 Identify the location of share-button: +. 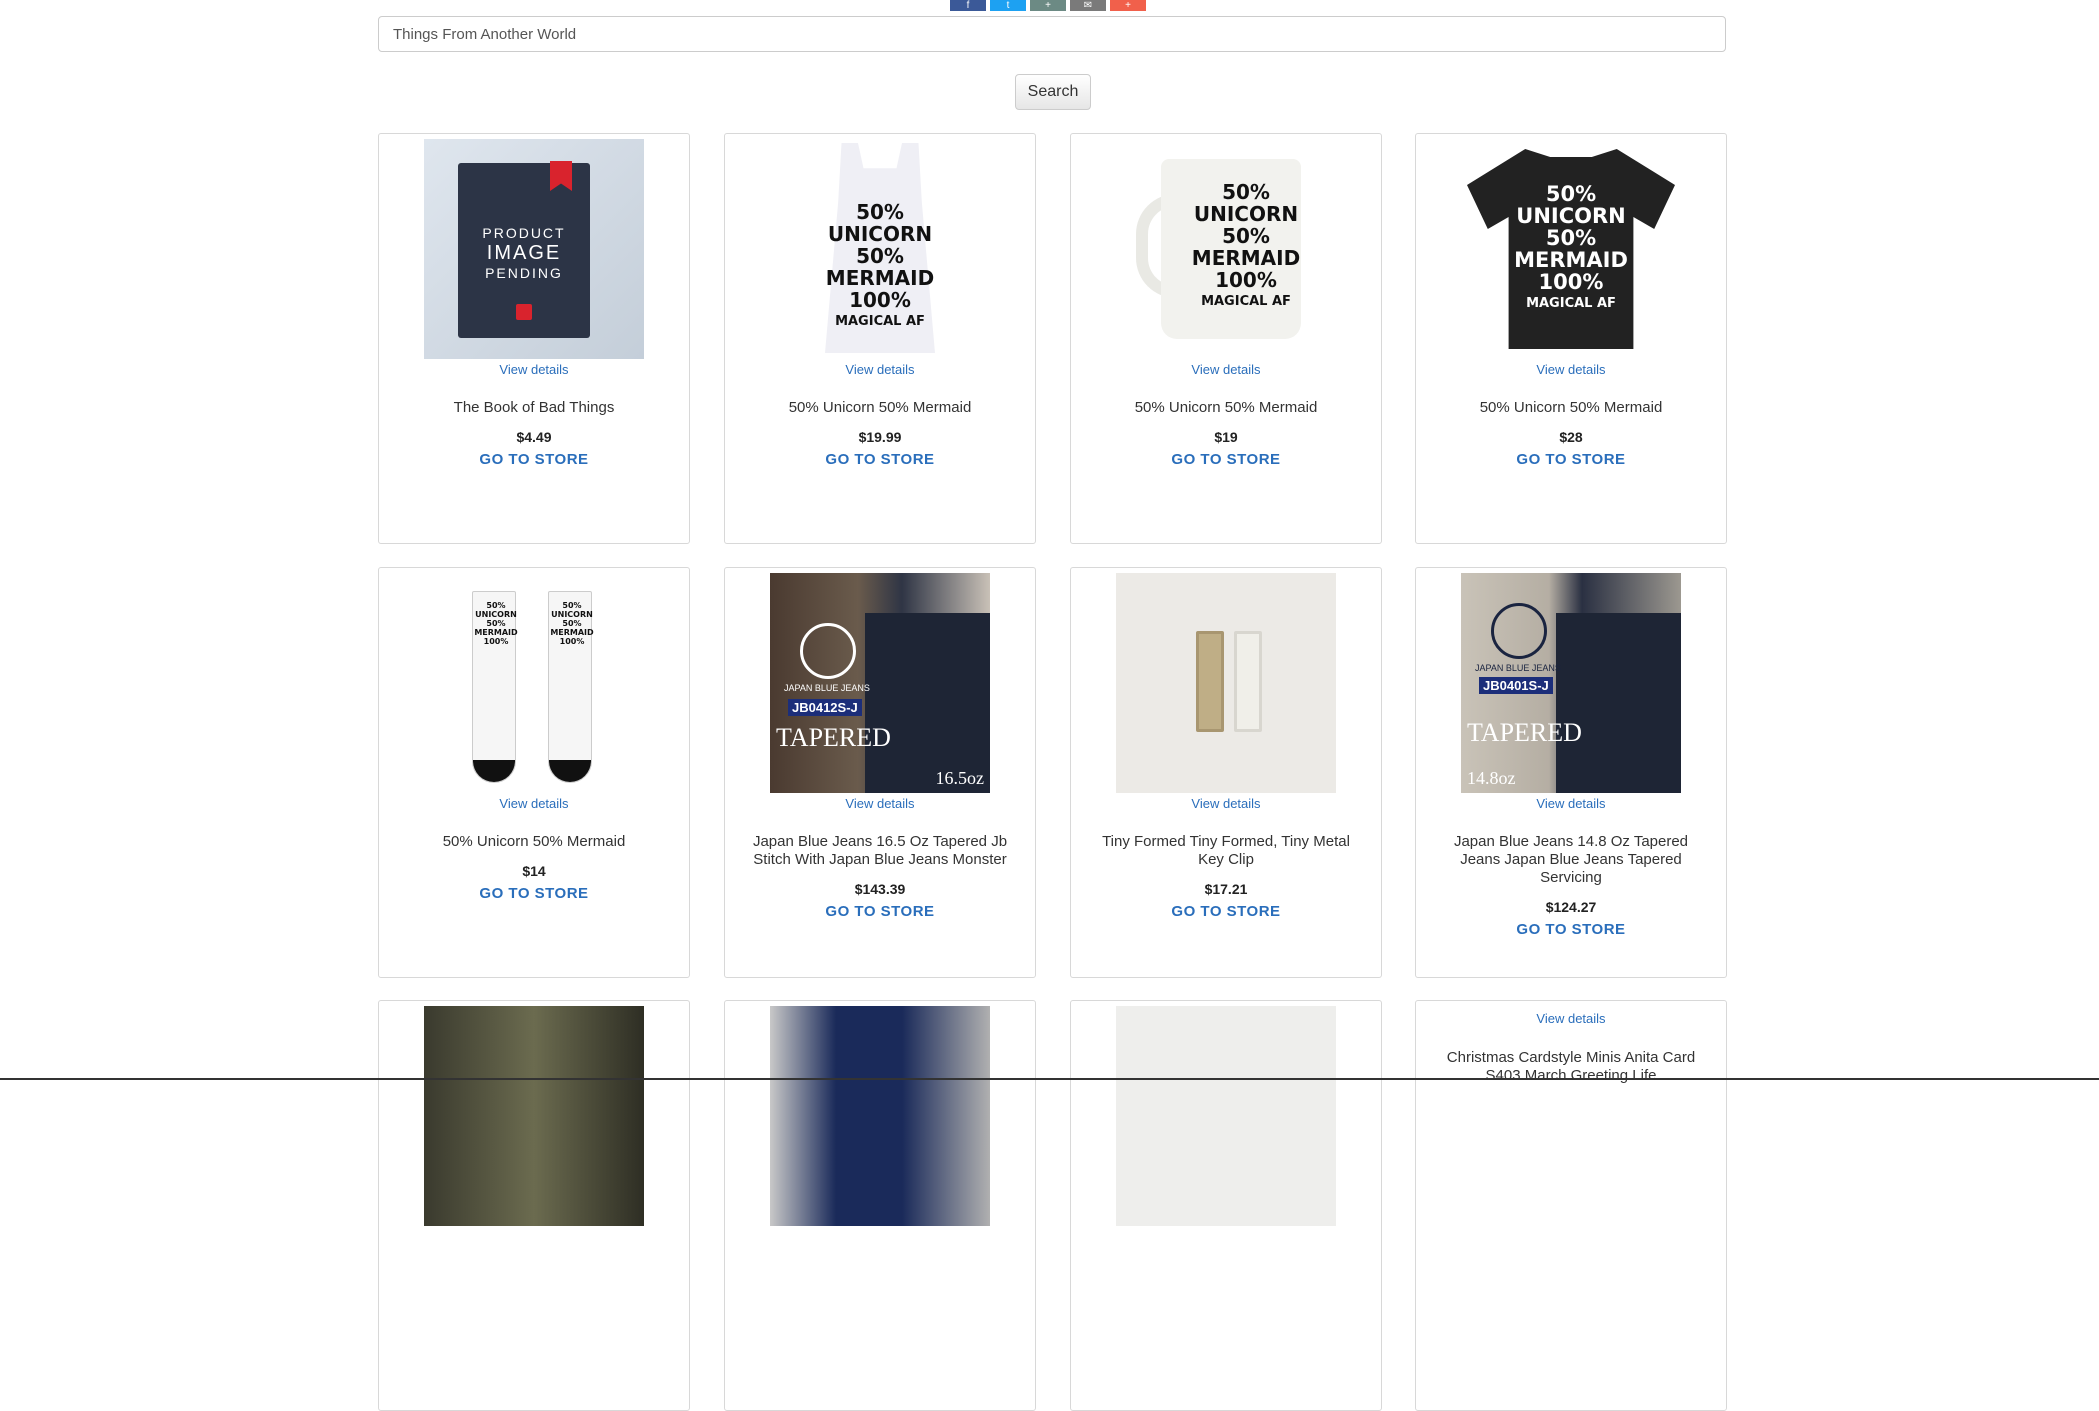
(1048, 5).